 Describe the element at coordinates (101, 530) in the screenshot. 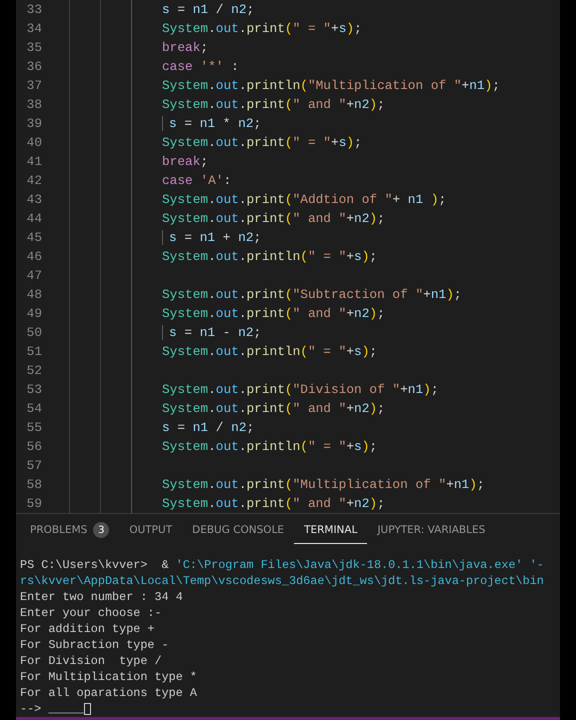

I see `count-badge: 3` at that location.